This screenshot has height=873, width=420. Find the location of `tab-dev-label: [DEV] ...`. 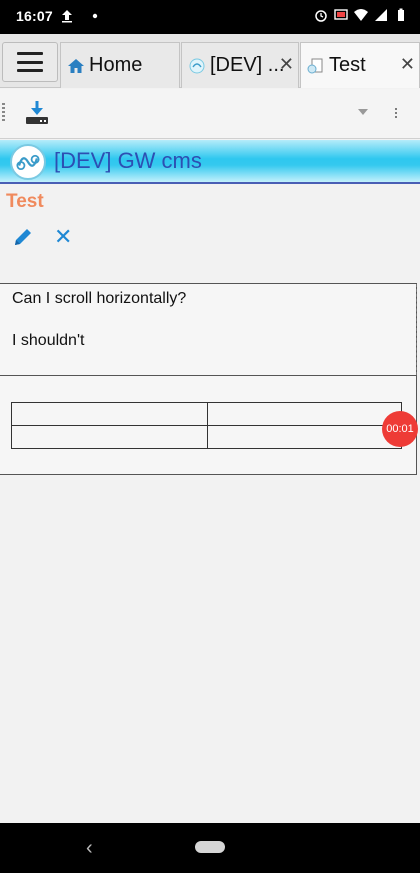

tab-dev-label: [DEV] ... is located at coordinates (247, 65).